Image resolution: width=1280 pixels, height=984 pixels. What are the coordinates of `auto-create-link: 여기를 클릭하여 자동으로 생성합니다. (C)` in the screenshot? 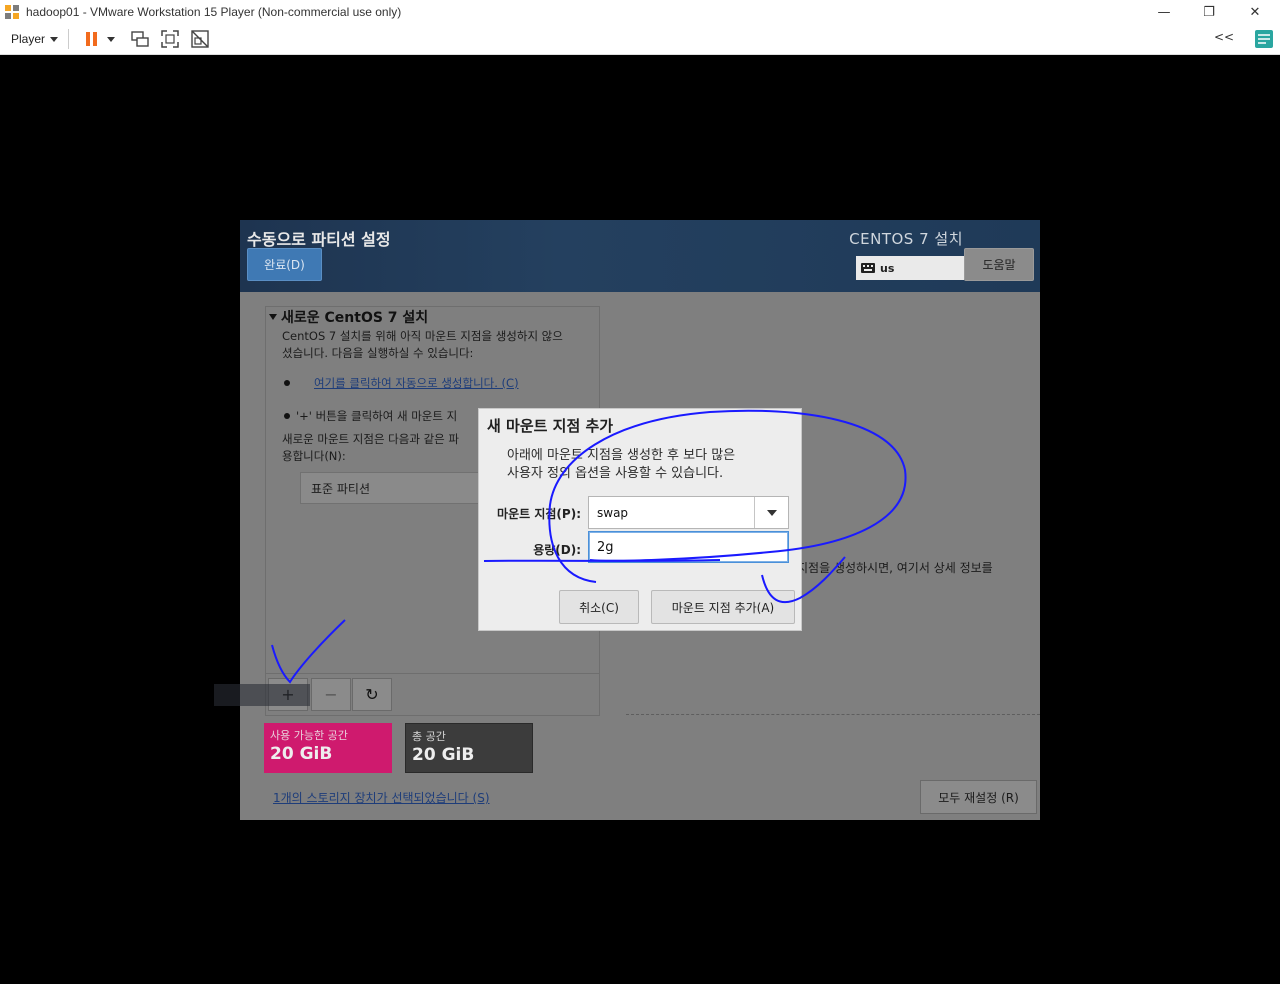 It's located at (416, 383).